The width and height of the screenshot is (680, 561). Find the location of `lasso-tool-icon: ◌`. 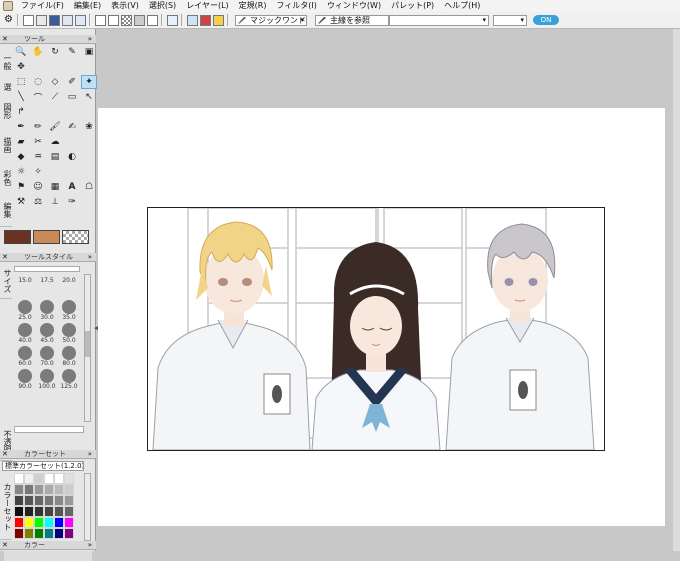

lasso-tool-icon: ◌ is located at coordinates (38, 82).